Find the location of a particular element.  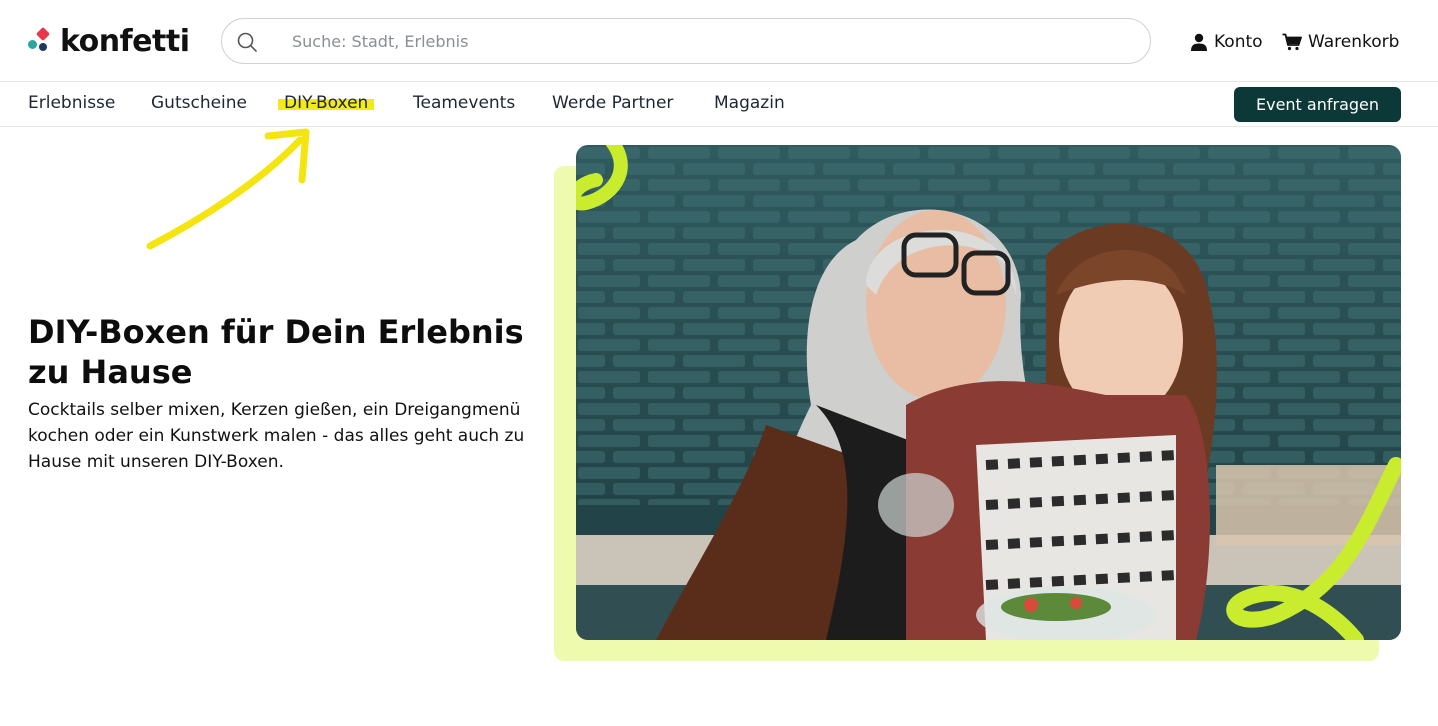

konfetti-logo: konfetti is located at coordinates (109, 41).